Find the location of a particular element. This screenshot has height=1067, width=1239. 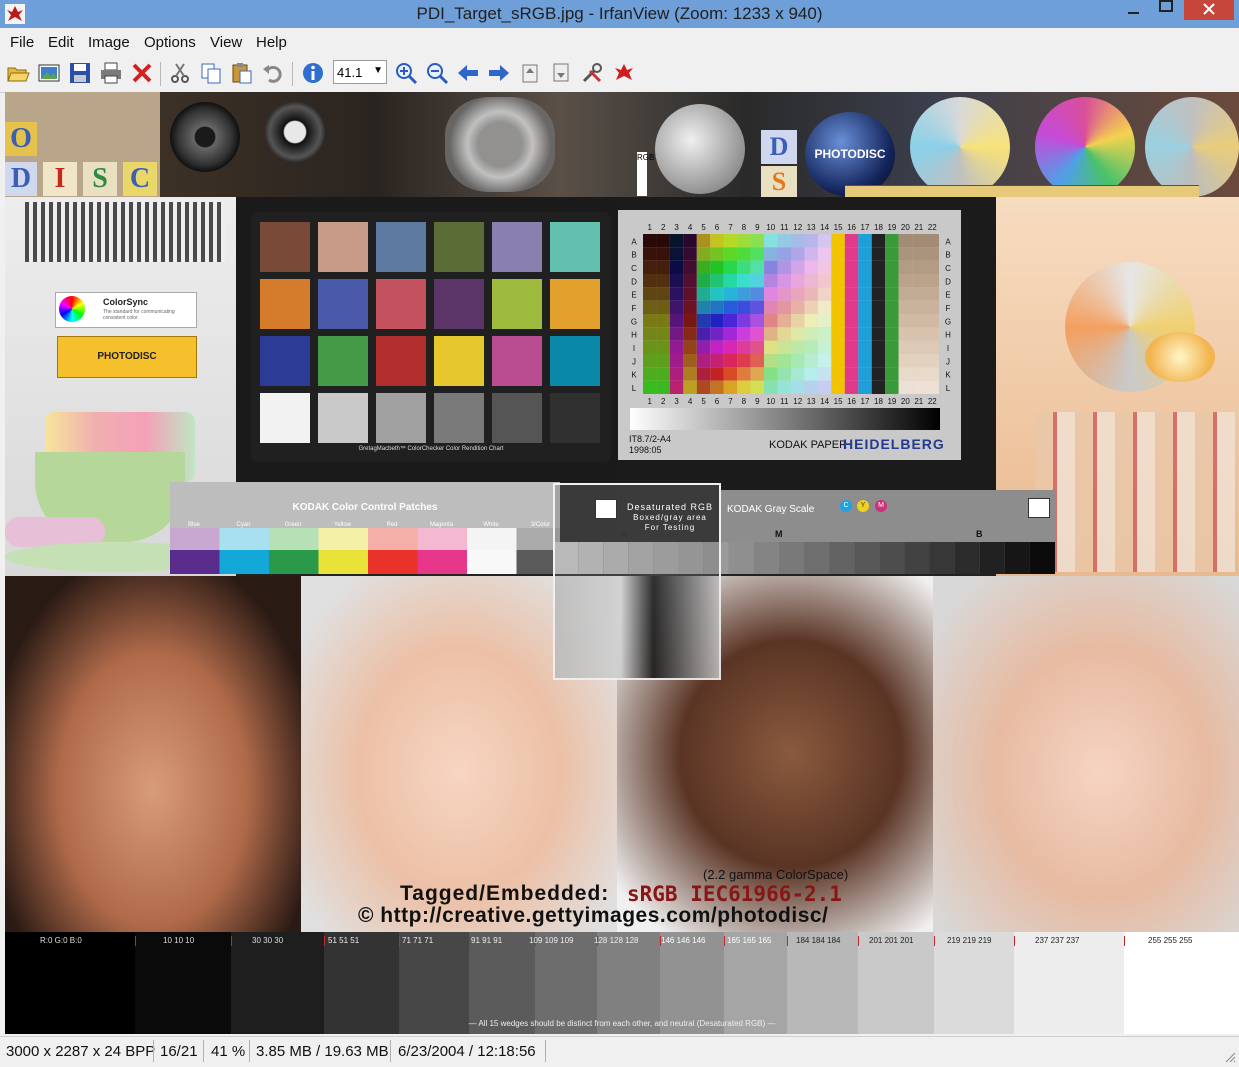

it8-column-label: 9 is located at coordinates (757, 227).